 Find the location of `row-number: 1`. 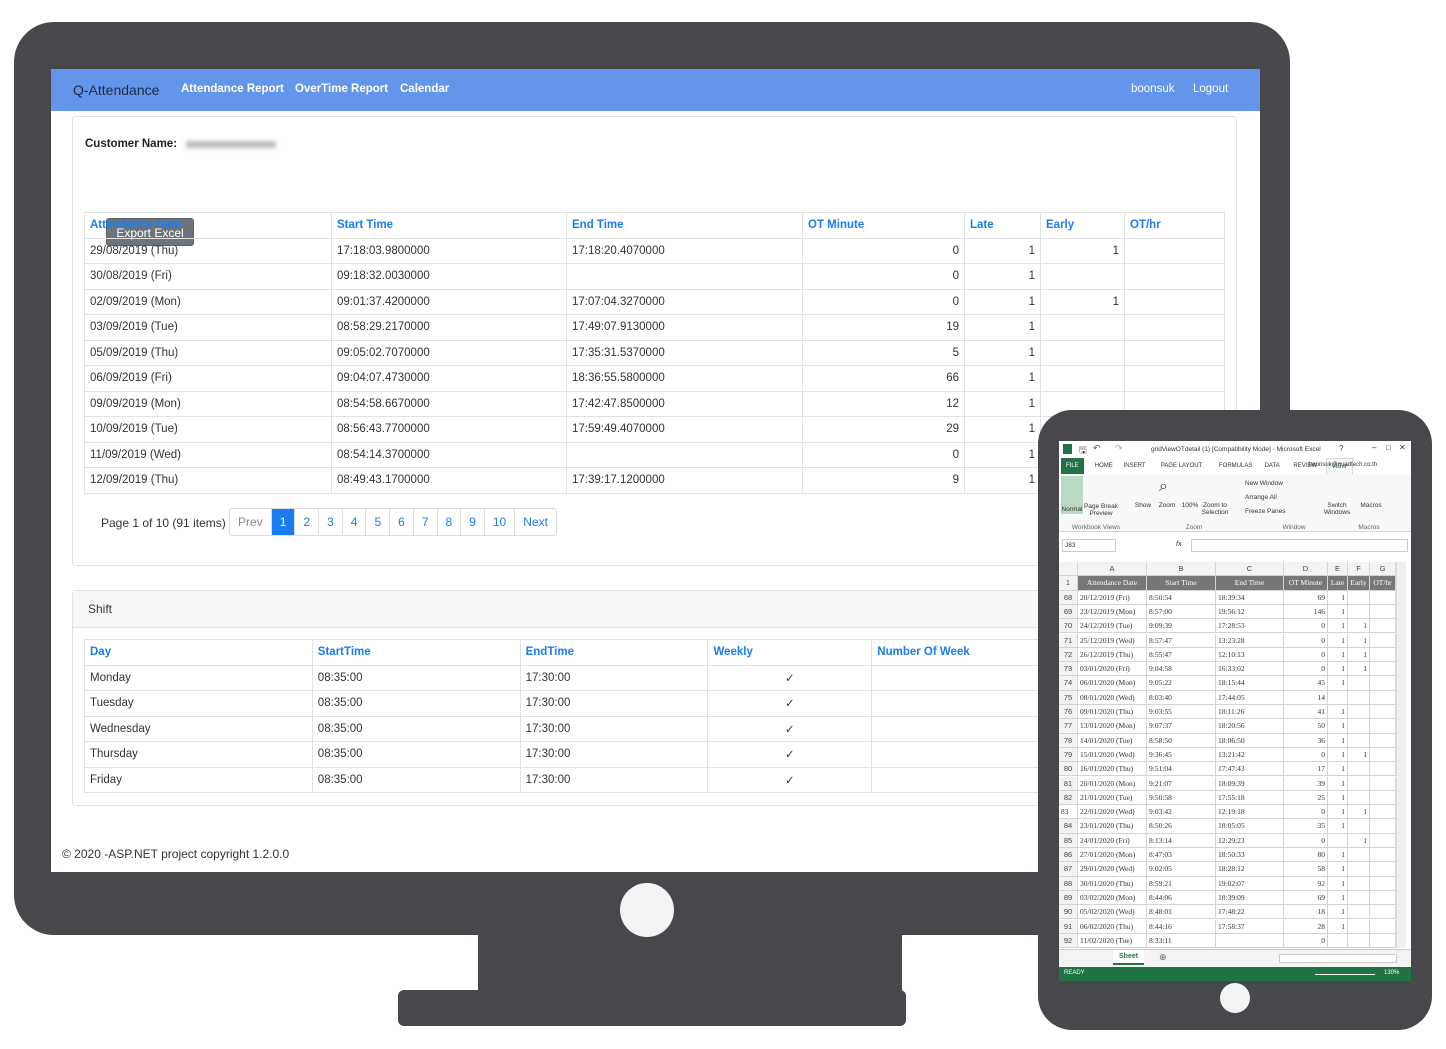

row-number: 1 is located at coordinates (1068, 583).